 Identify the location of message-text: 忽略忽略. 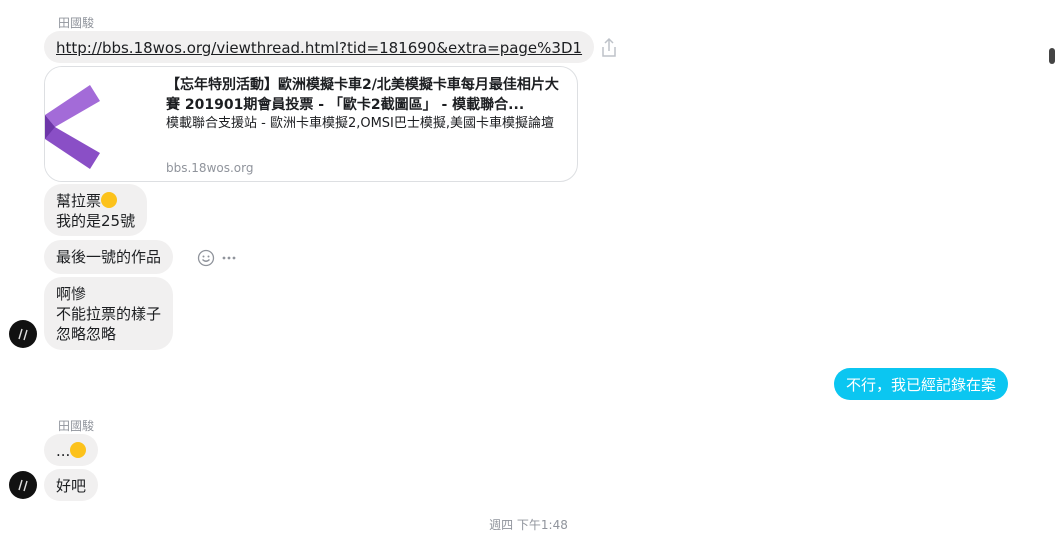
(86, 334).